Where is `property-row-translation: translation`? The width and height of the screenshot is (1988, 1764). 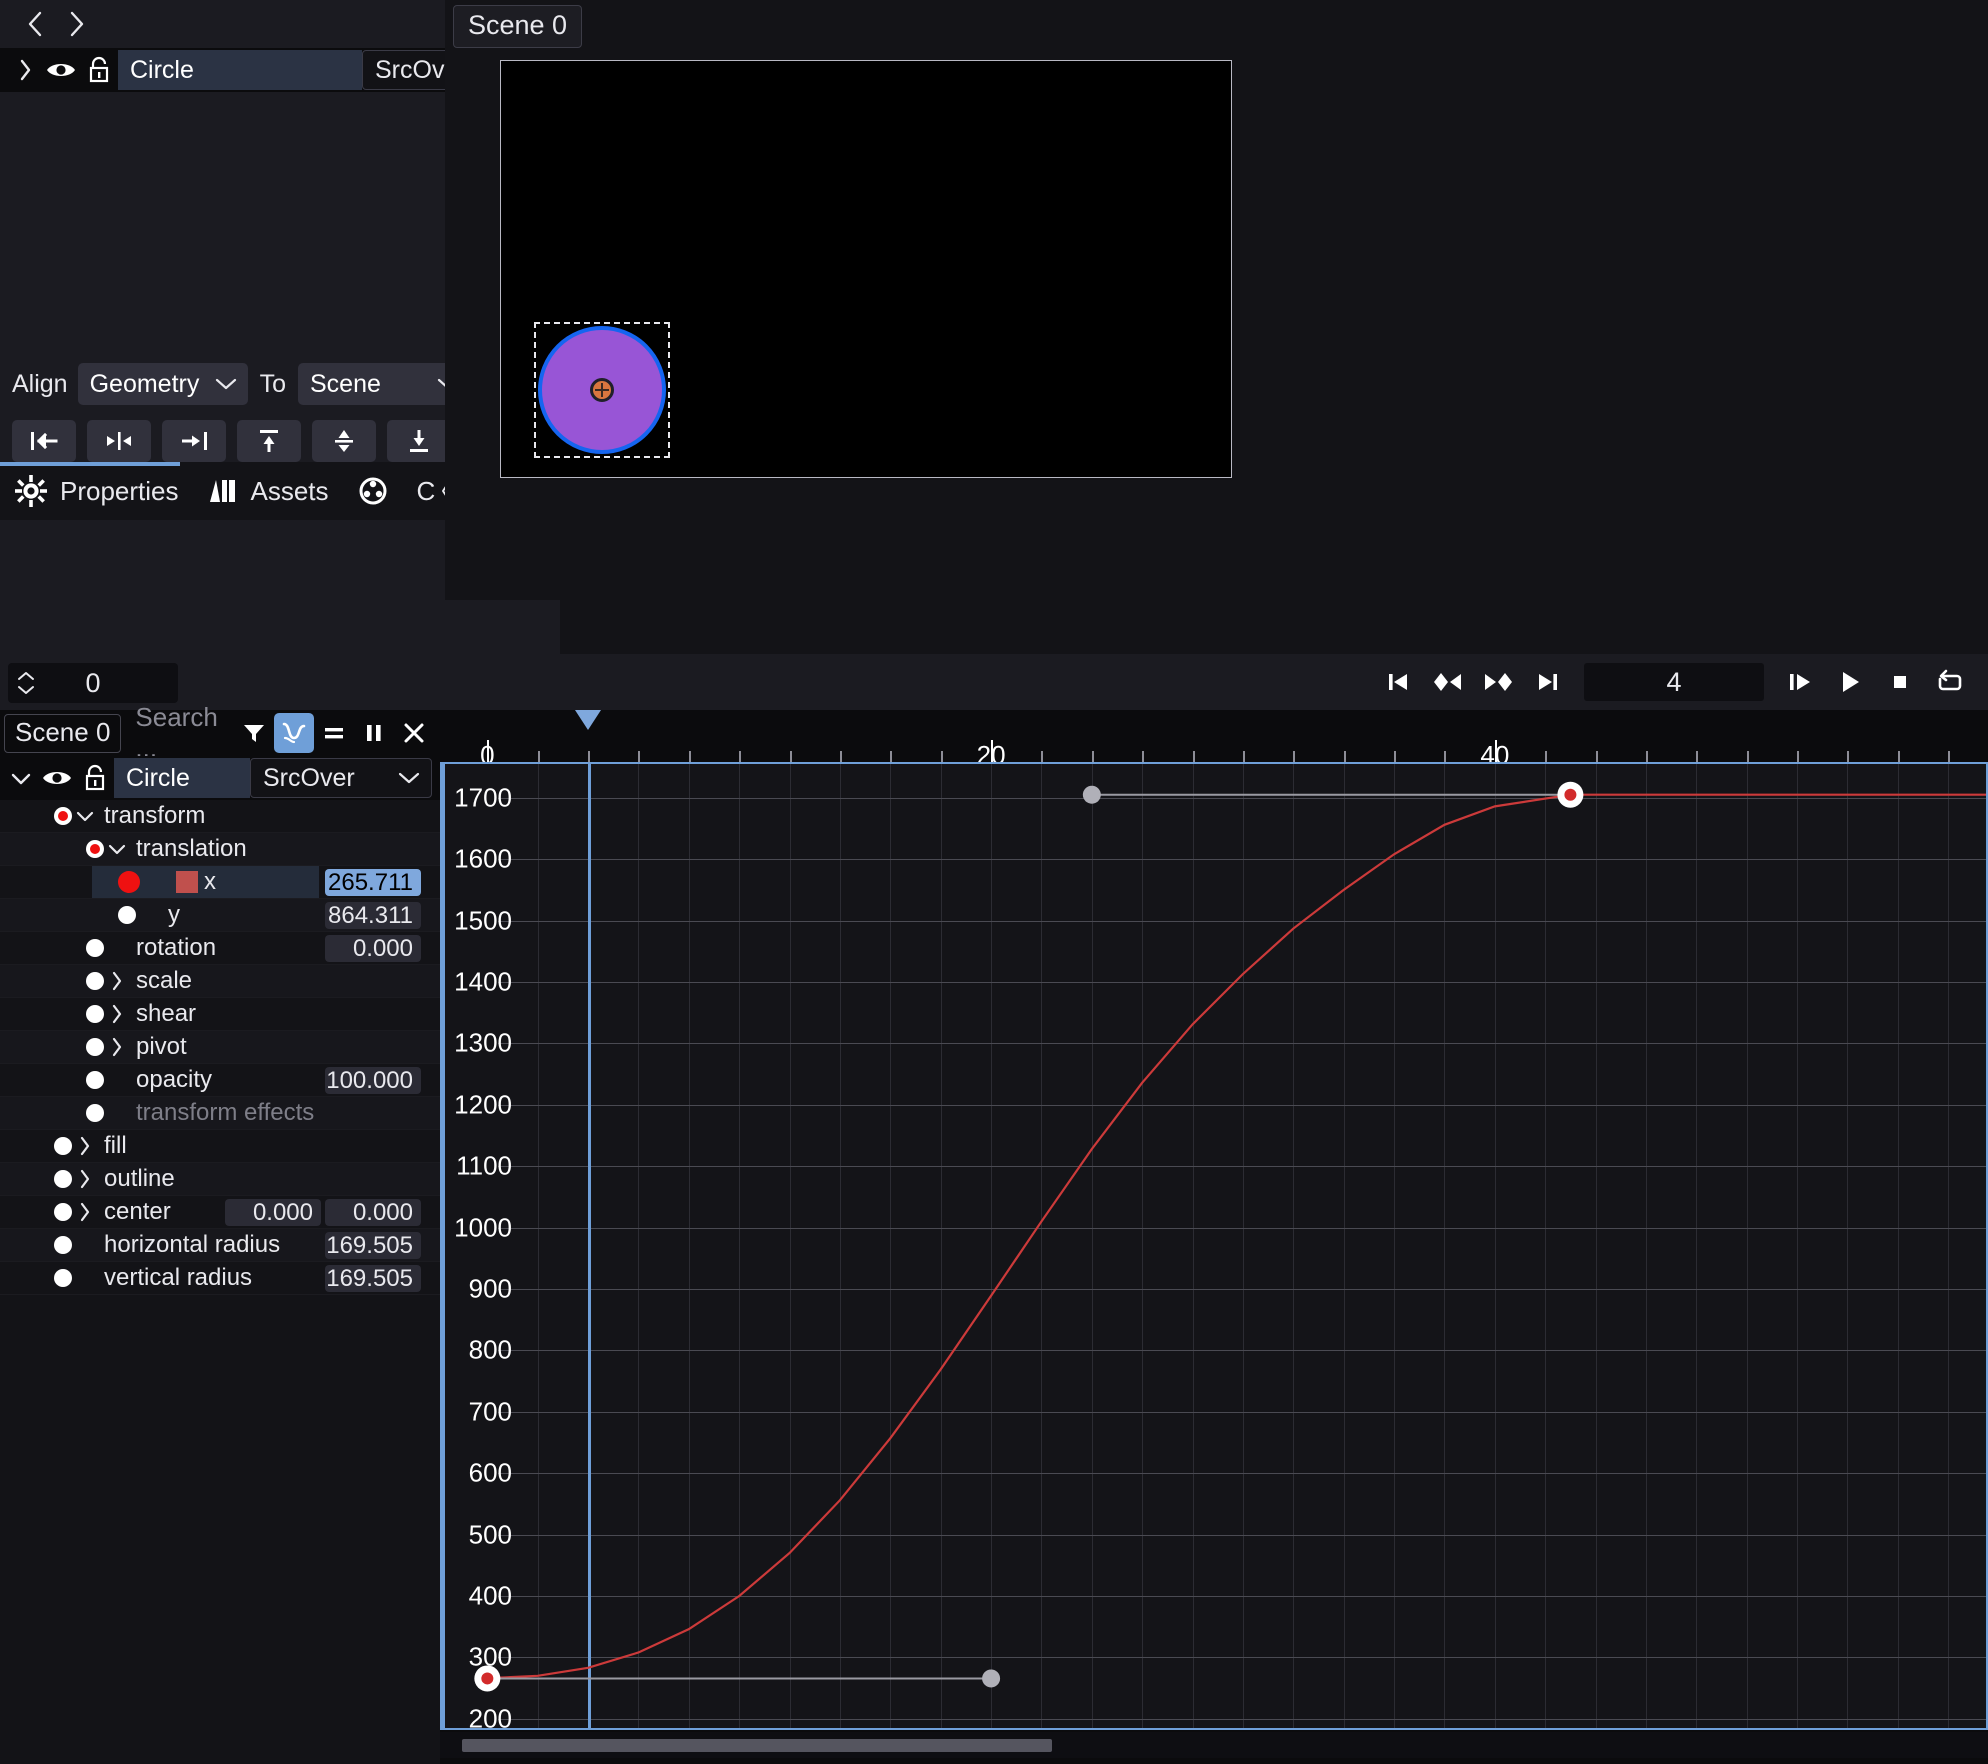
property-row-translation: translation is located at coordinates (220, 849).